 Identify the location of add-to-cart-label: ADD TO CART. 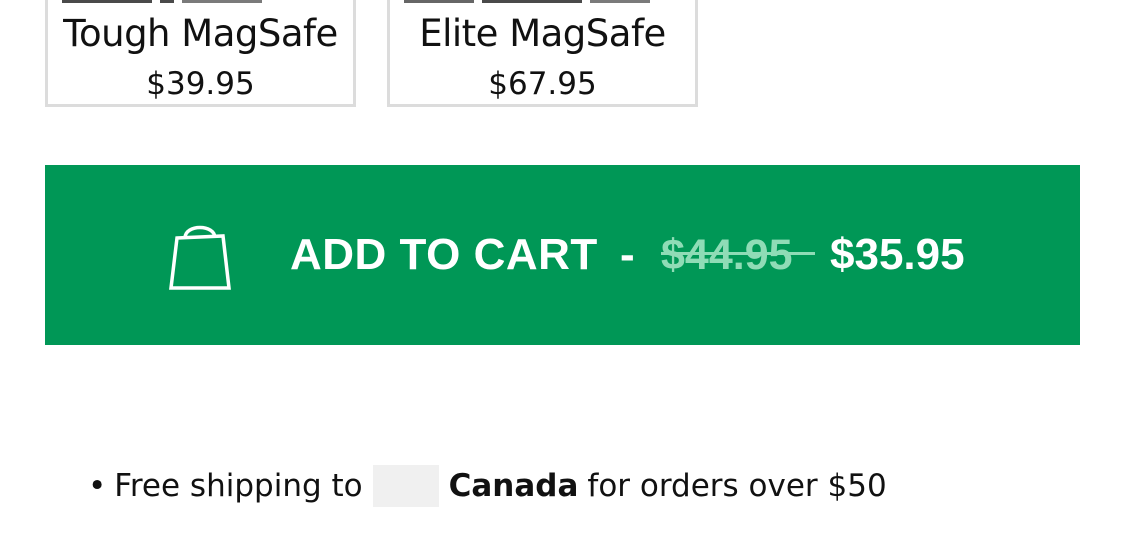
(444, 254).